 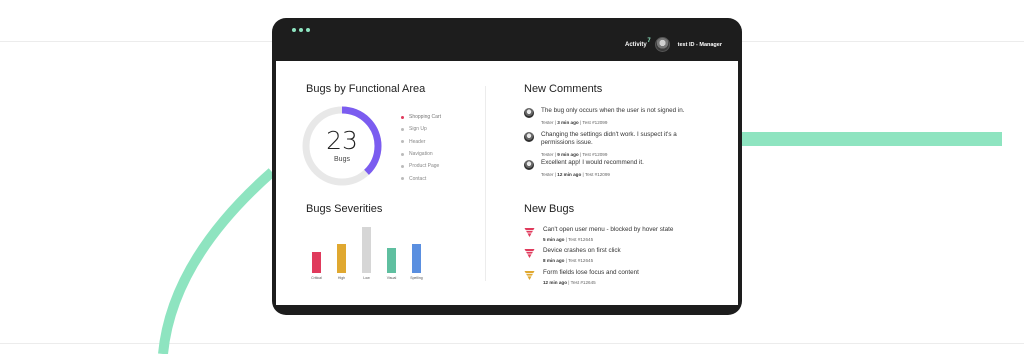 What do you see at coordinates (342, 159) in the screenshot?
I see `bug-count-label: Bugs` at bounding box center [342, 159].